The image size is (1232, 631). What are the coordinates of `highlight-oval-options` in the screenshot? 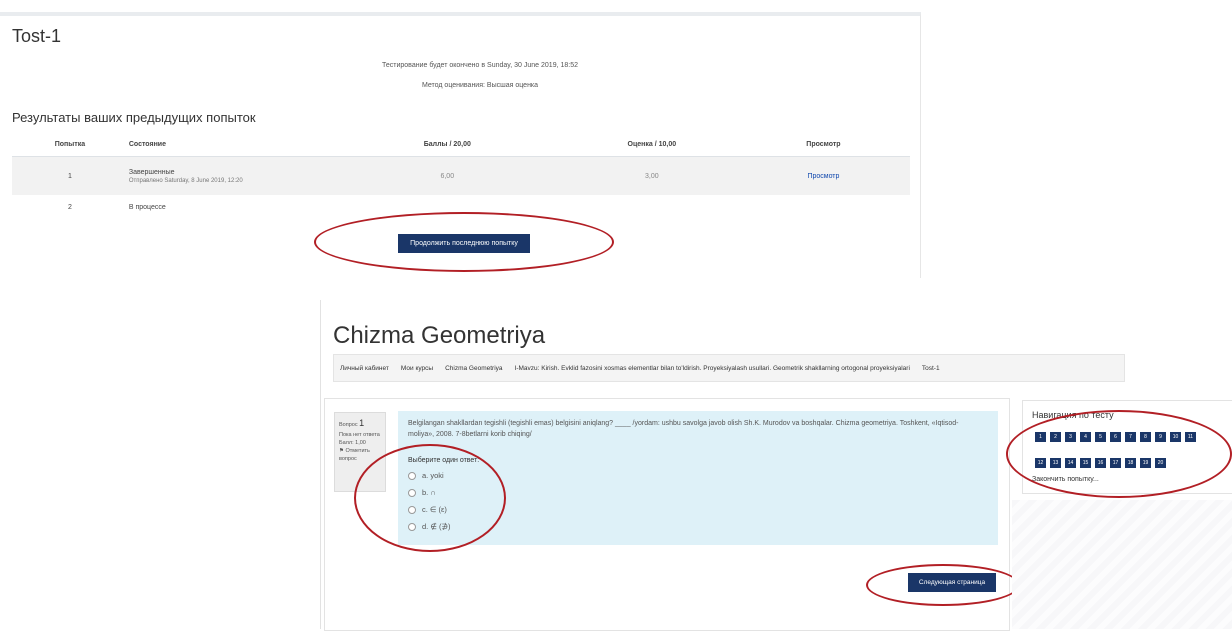 It's located at (430, 498).